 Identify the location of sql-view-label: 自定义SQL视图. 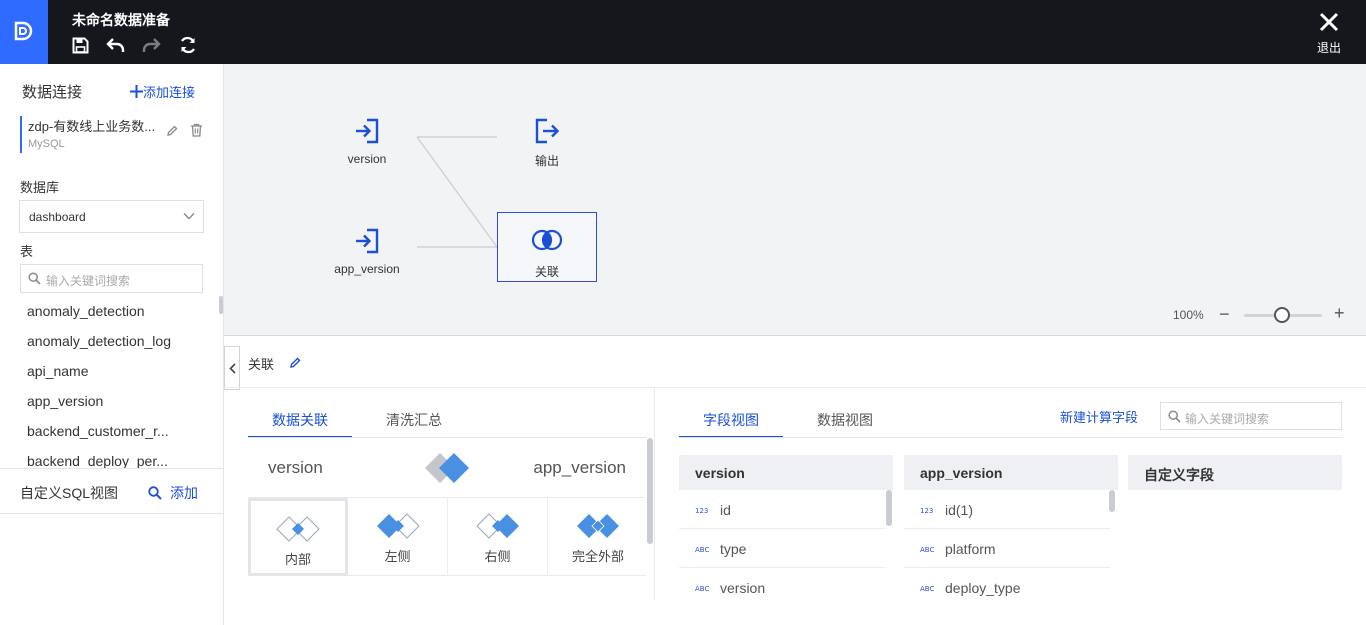
(69, 493).